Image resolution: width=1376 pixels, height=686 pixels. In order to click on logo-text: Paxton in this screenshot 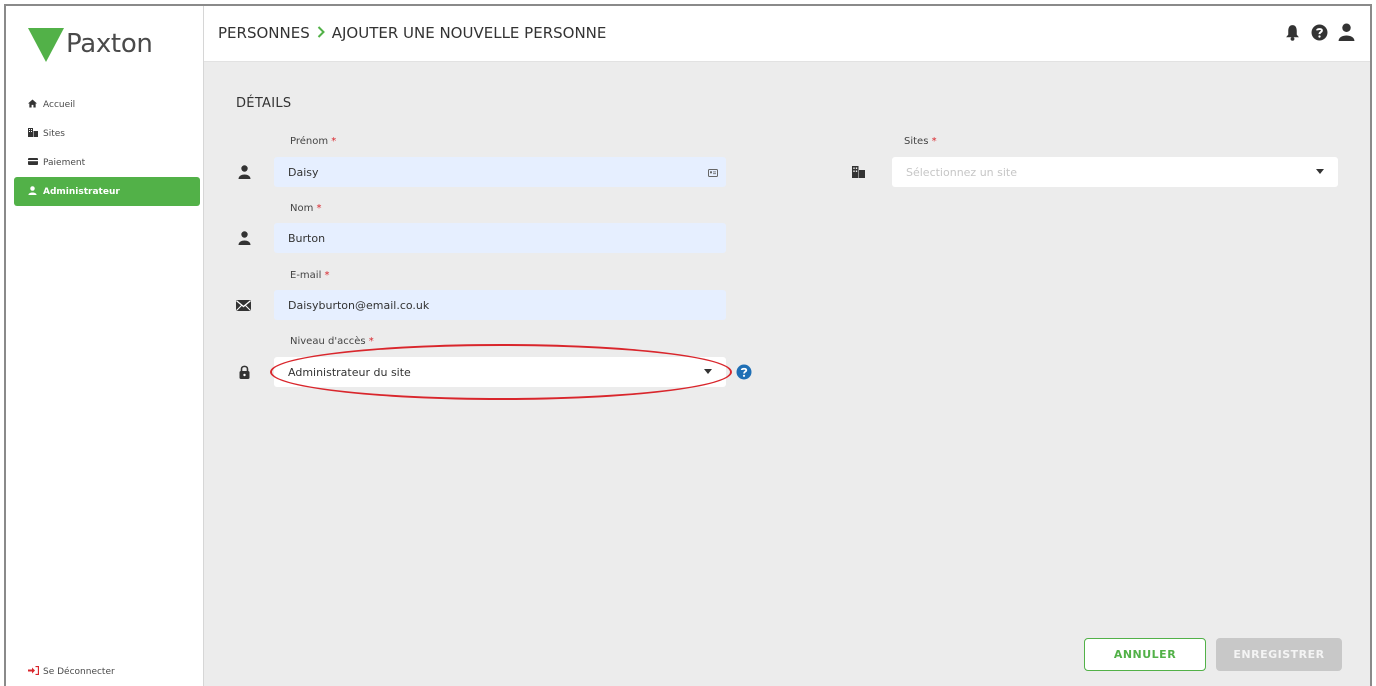, I will do `click(109, 44)`.